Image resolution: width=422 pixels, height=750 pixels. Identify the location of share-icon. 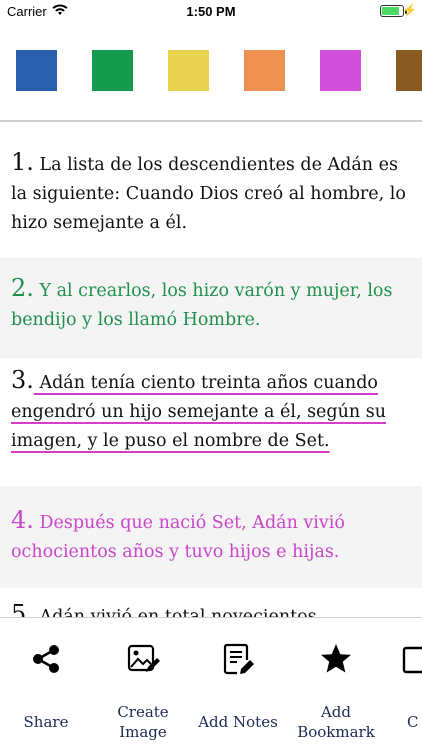
(46, 659).